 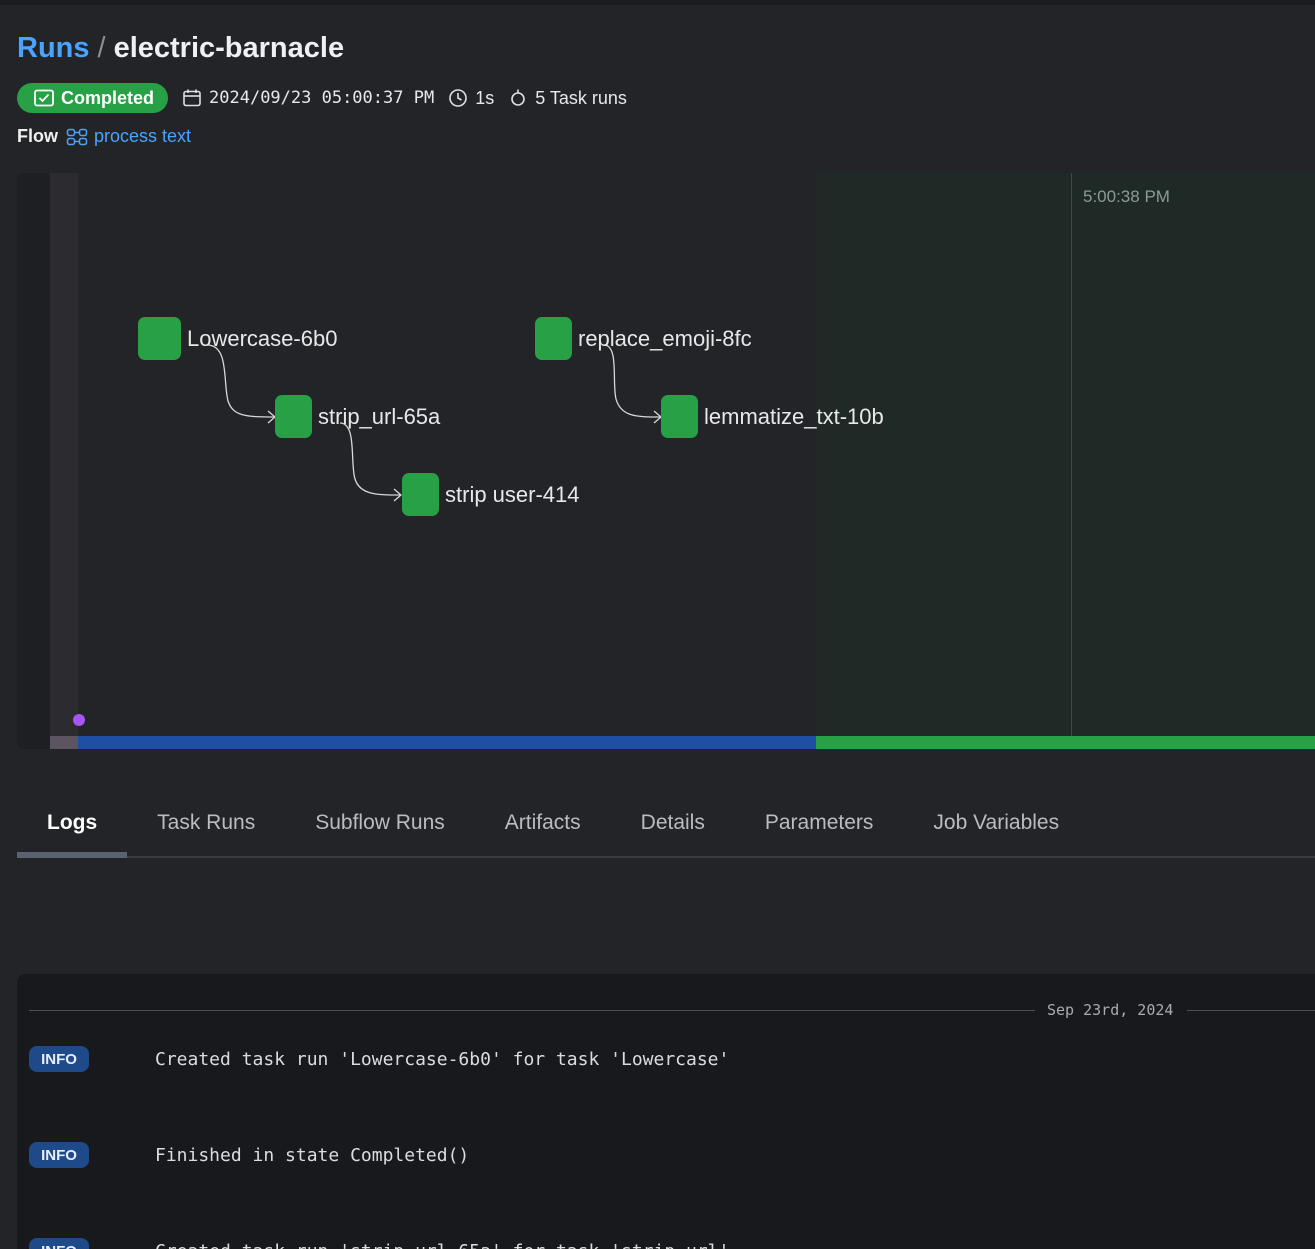 I want to click on graph-pending-region, so click(x=64, y=454).